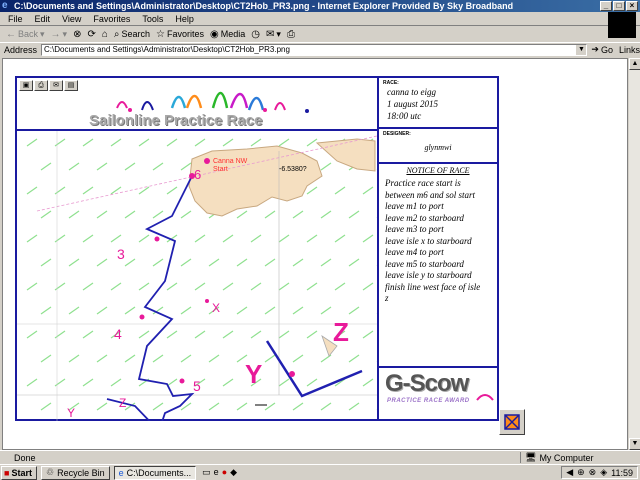 Image resolution: width=640 pixels, height=480 pixels. I want to click on forward-button: → ▾, so click(59, 34).